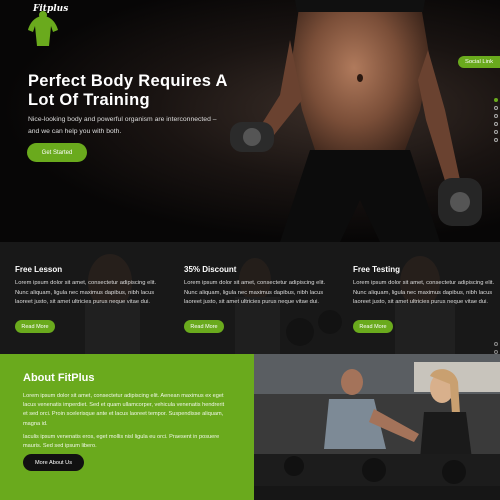  I want to click on spin-class-image, so click(377, 420).